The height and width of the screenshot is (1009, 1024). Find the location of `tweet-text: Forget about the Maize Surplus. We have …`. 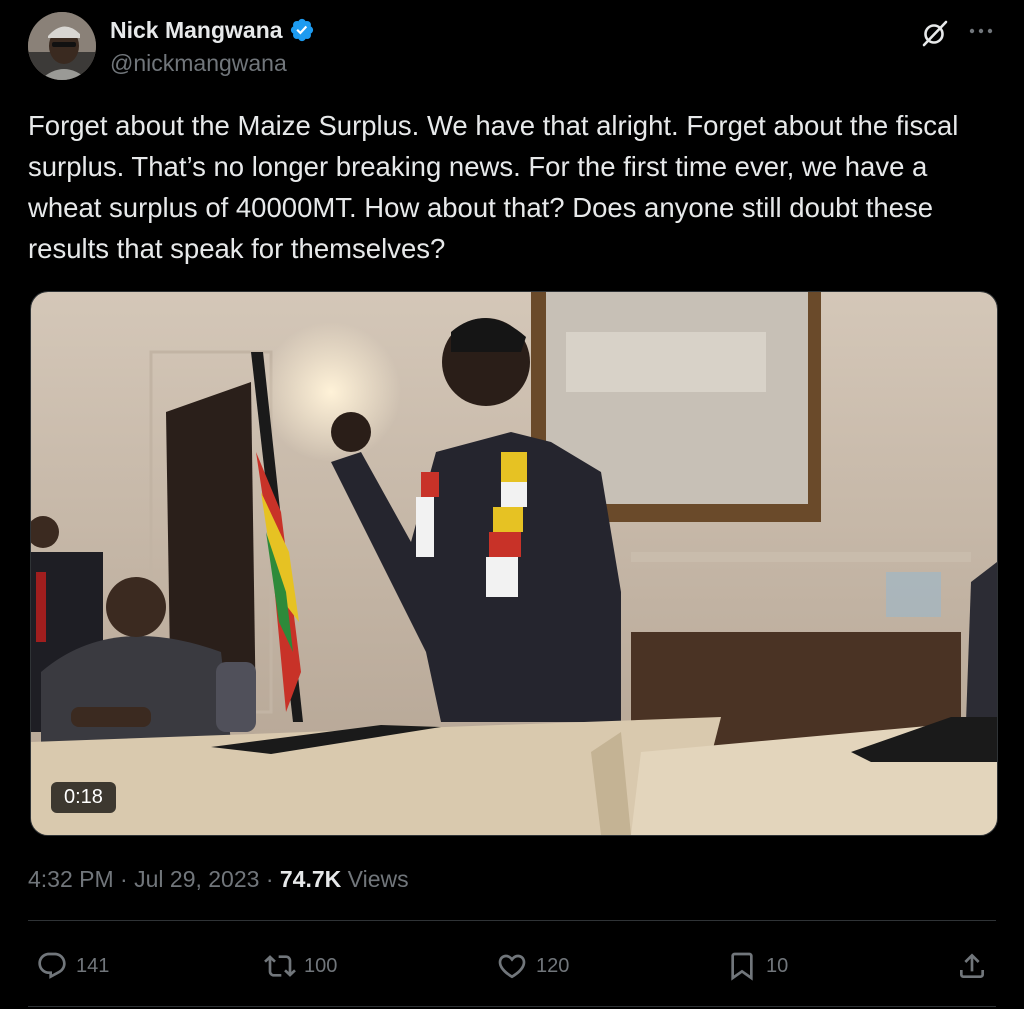

tweet-text: Forget about the Maize Surplus. We have … is located at coordinates (493, 187).